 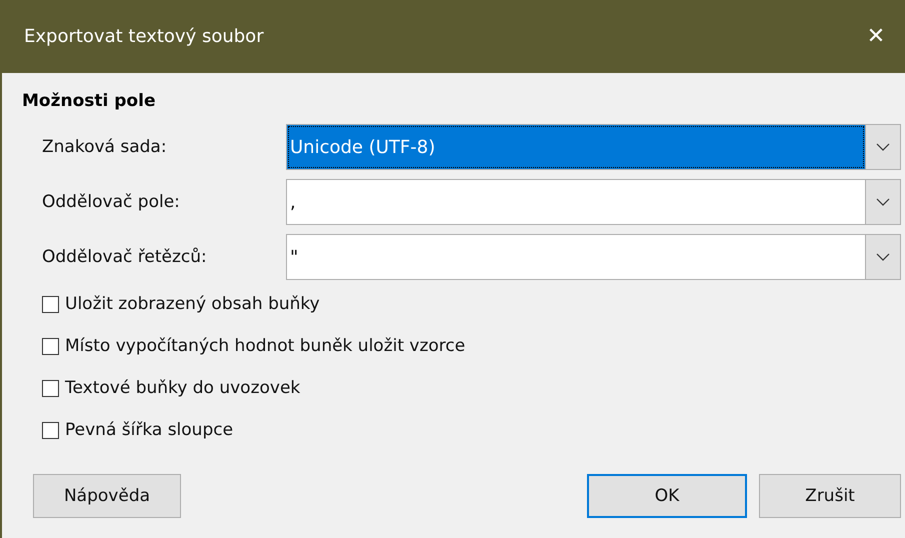 I want to click on ok-button: OK, so click(x=667, y=496).